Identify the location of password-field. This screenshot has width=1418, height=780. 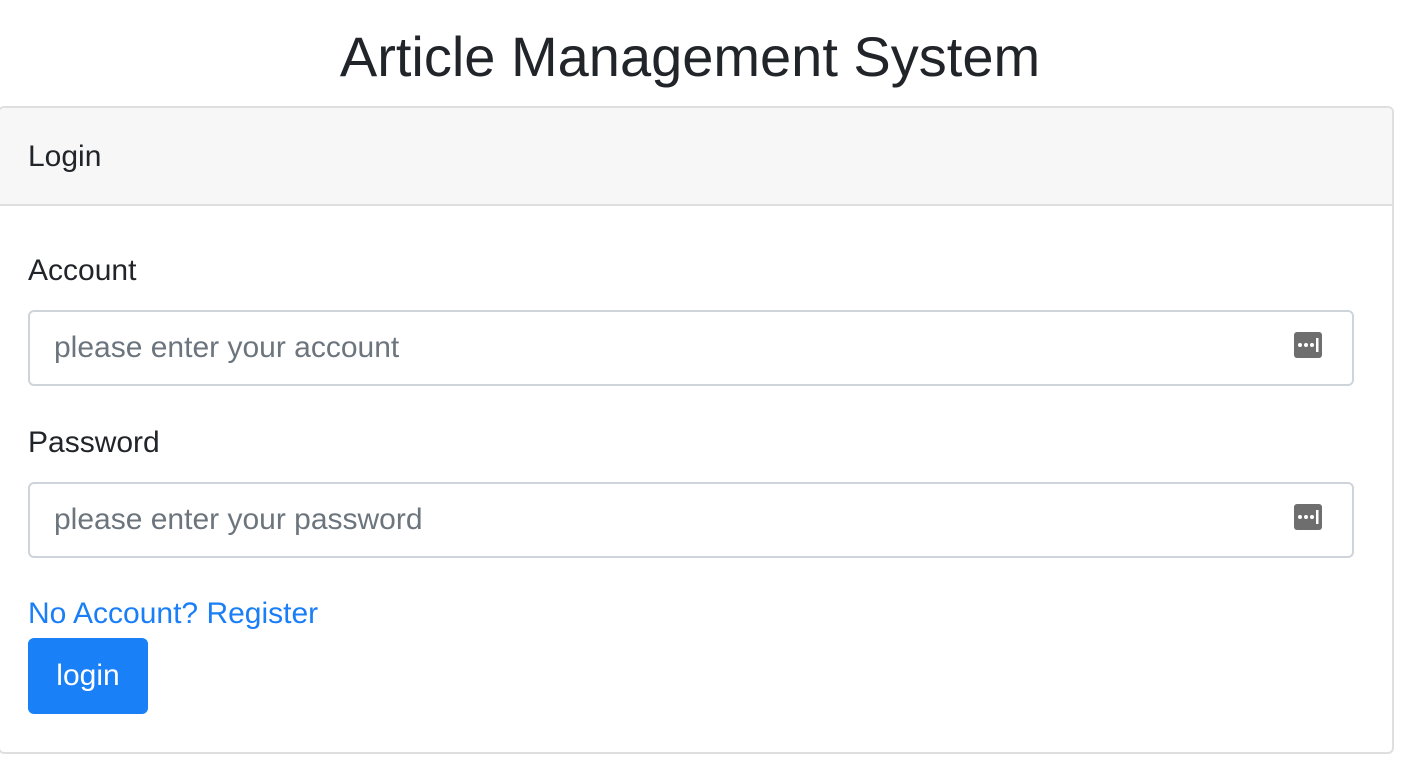
(691, 520).